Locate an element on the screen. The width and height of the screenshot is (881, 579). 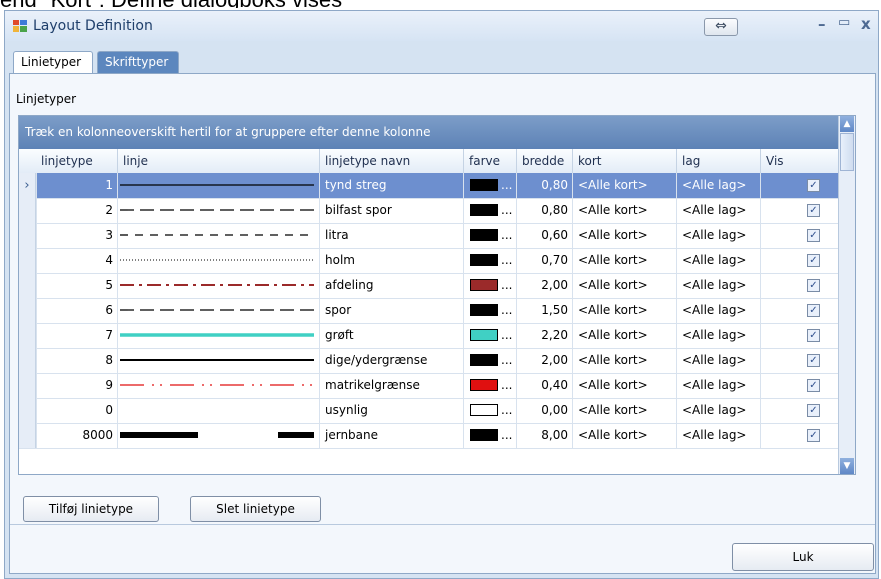
cell-bredde: 1,50 is located at coordinates (544, 310).